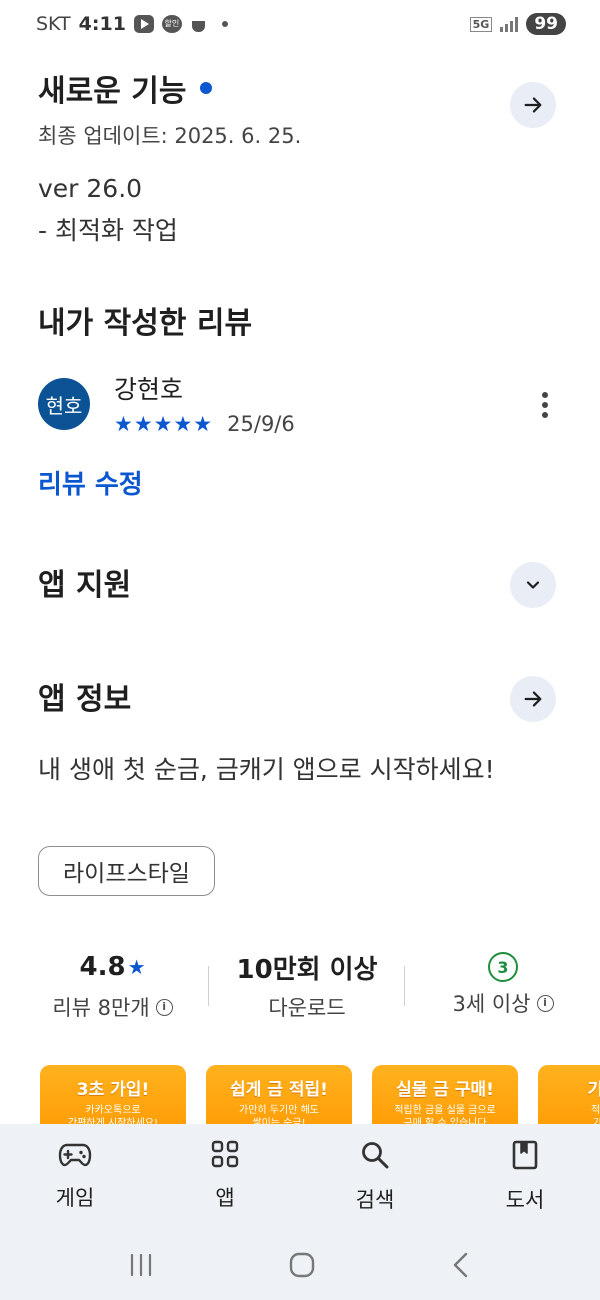 The height and width of the screenshot is (1300, 600). What do you see at coordinates (297, 700) in the screenshot?
I see `app-info-row: 앱 정보` at bounding box center [297, 700].